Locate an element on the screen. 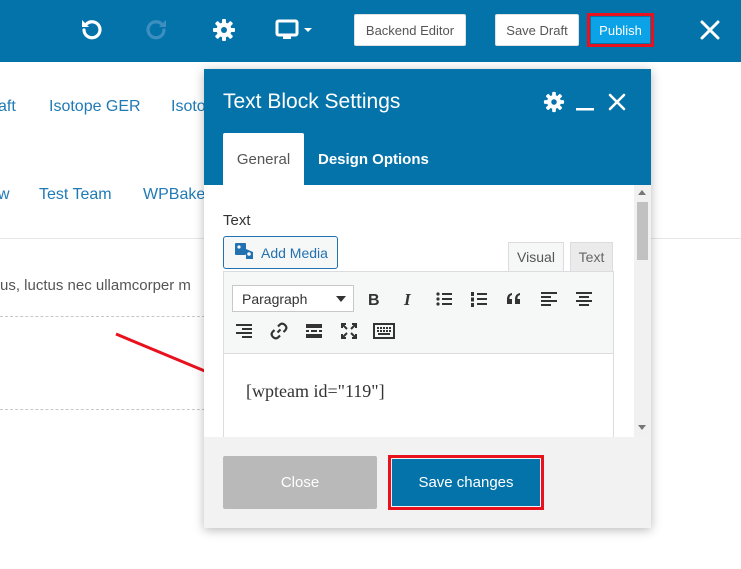  bg-tab-isotope: Isoto is located at coordinates (188, 107).